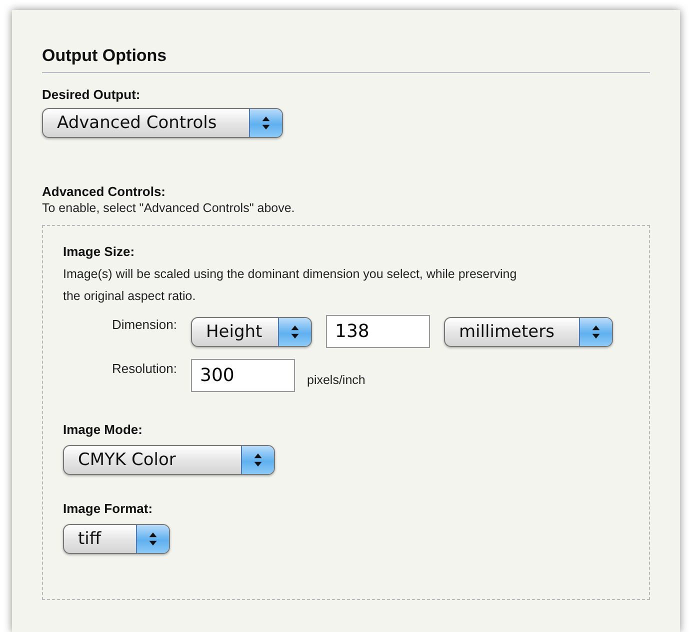 This screenshot has width=694, height=632. Describe the element at coordinates (143, 324) in the screenshot. I see `field-label: Dimension:` at that location.